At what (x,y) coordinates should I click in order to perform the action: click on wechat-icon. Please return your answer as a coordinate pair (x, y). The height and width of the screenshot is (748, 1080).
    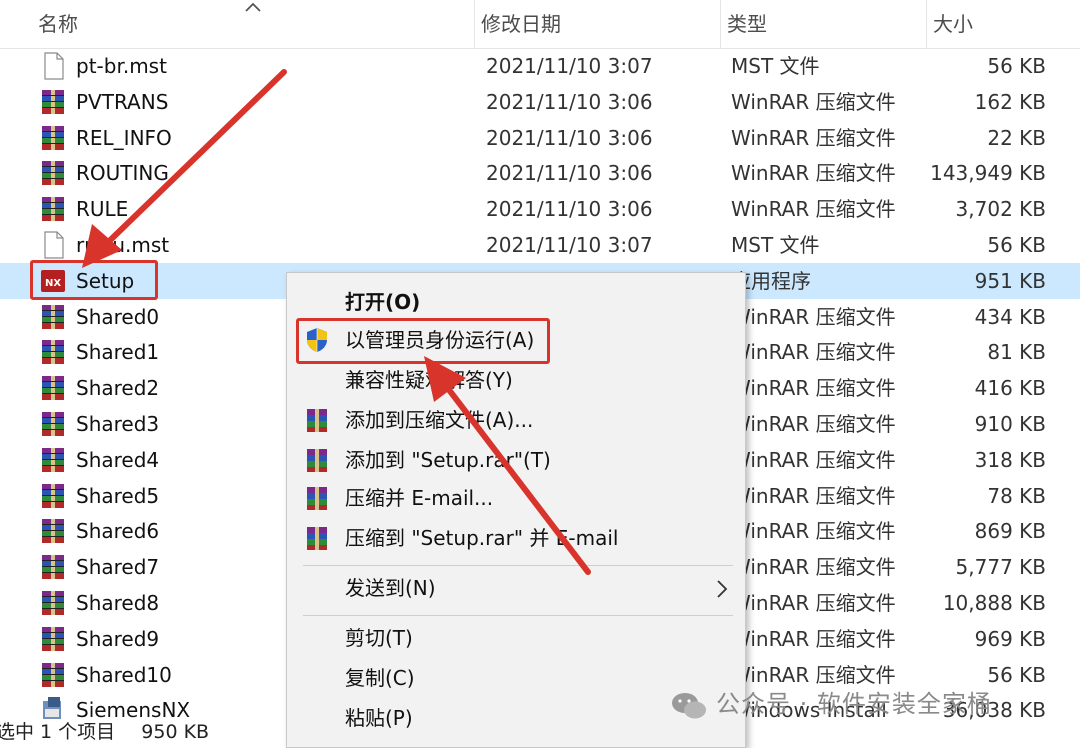
    Looking at the image, I should click on (689, 706).